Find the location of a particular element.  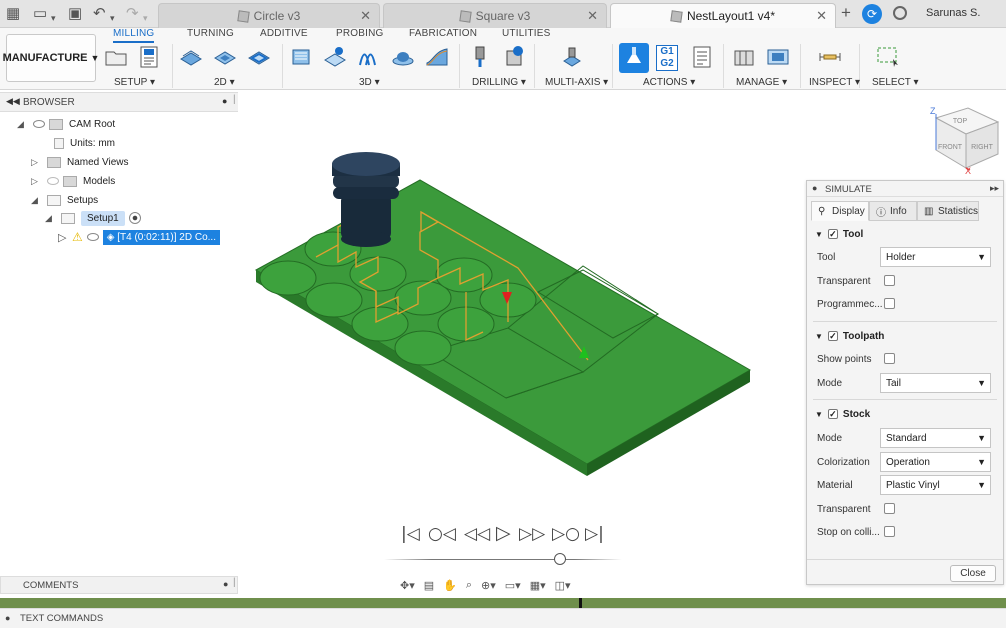

multi-axis-icon is located at coordinates (572, 57).